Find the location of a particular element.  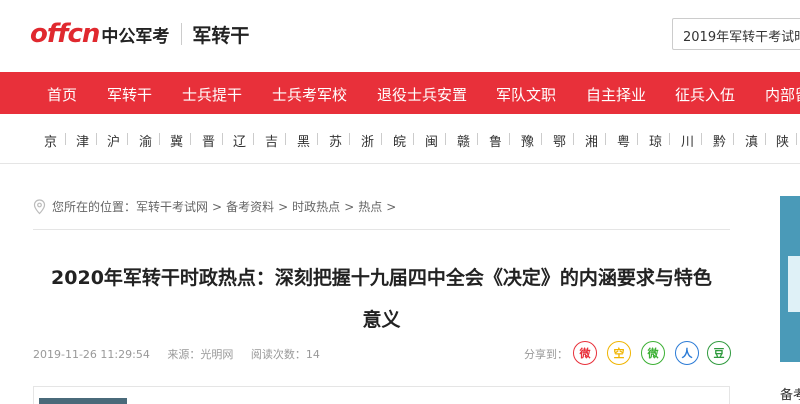

province-link: 川 is located at coordinates (687, 140).